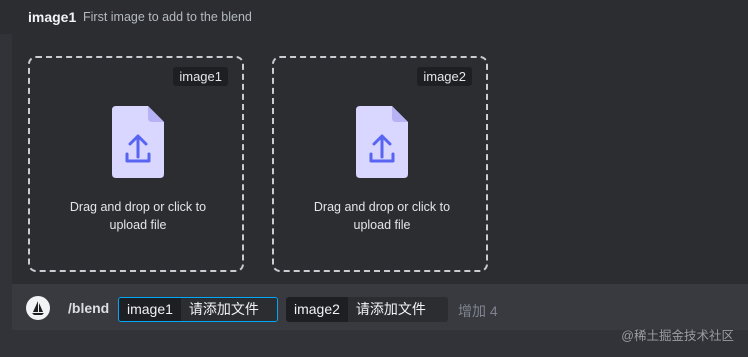  I want to click on command-bar: /blend image1 请添加文件 image2 请添加文件 增加 4, so click(380, 307).